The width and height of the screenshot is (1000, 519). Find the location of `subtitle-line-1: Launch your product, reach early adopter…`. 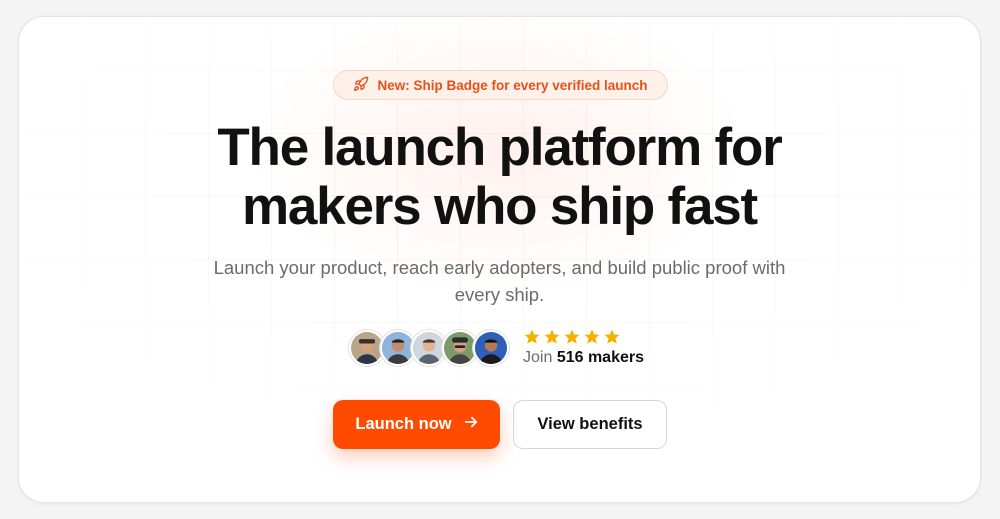

subtitle-line-1: Launch your product, reach early adopter… is located at coordinates (499, 267).